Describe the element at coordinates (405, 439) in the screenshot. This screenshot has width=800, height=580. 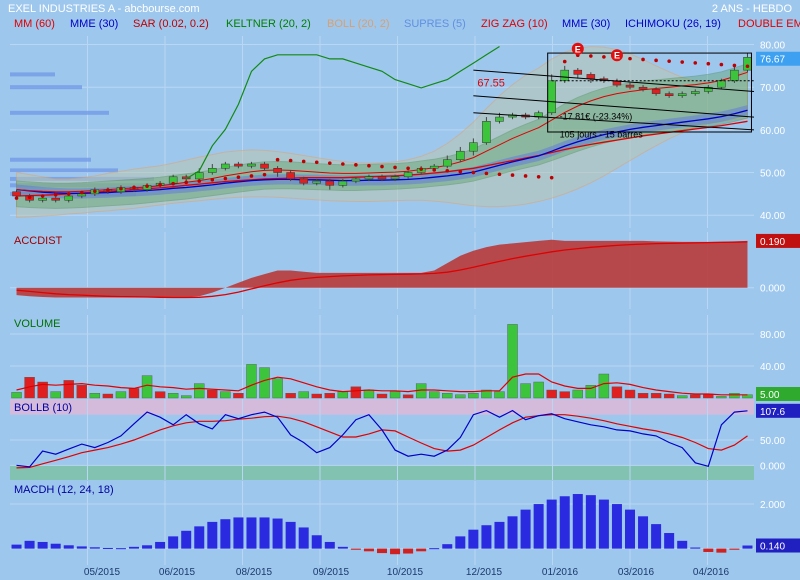
I see `bollb-pane: 50.00 0.000 BOLLB (10) 107.6` at that location.